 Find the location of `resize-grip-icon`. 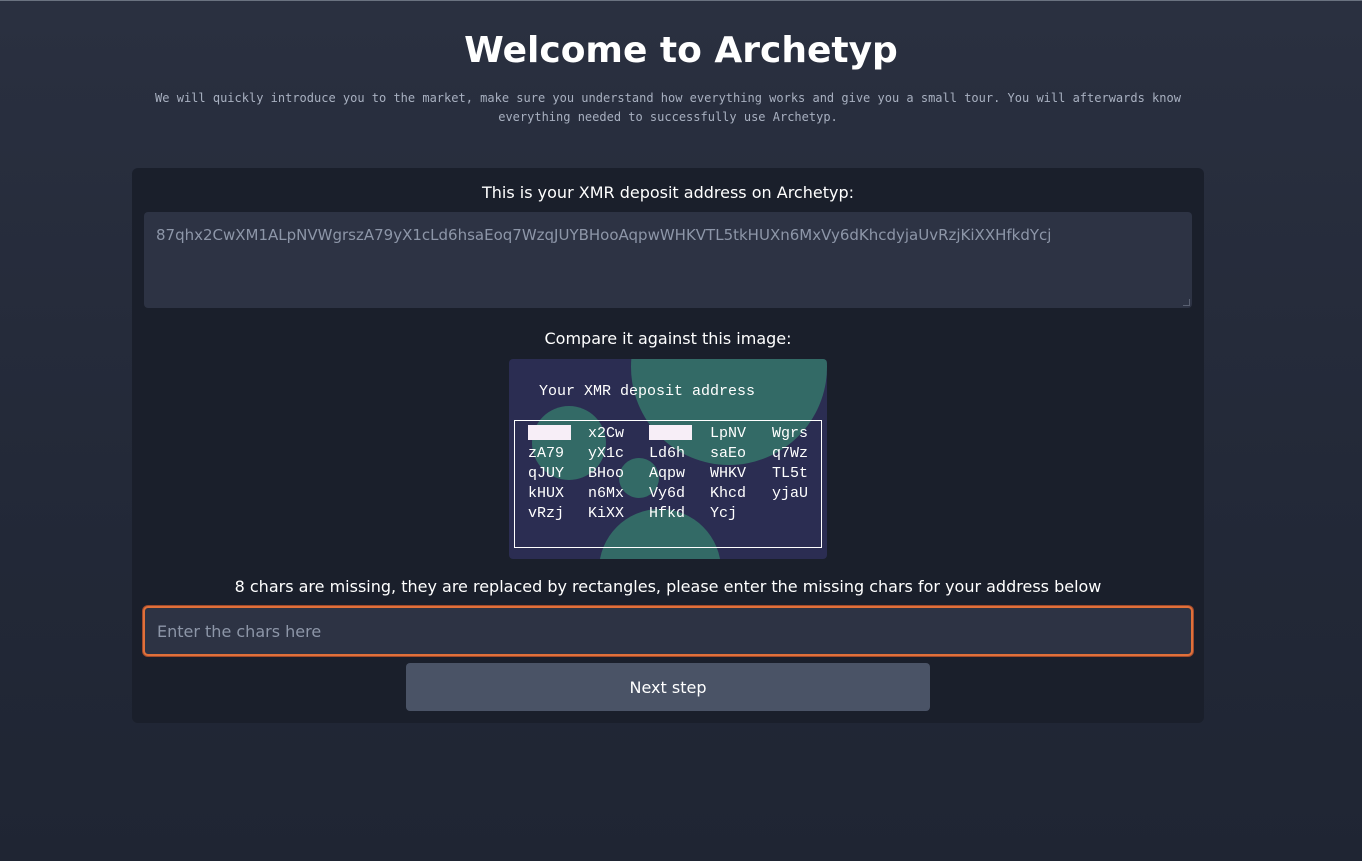

resize-grip-icon is located at coordinates (1186, 302).